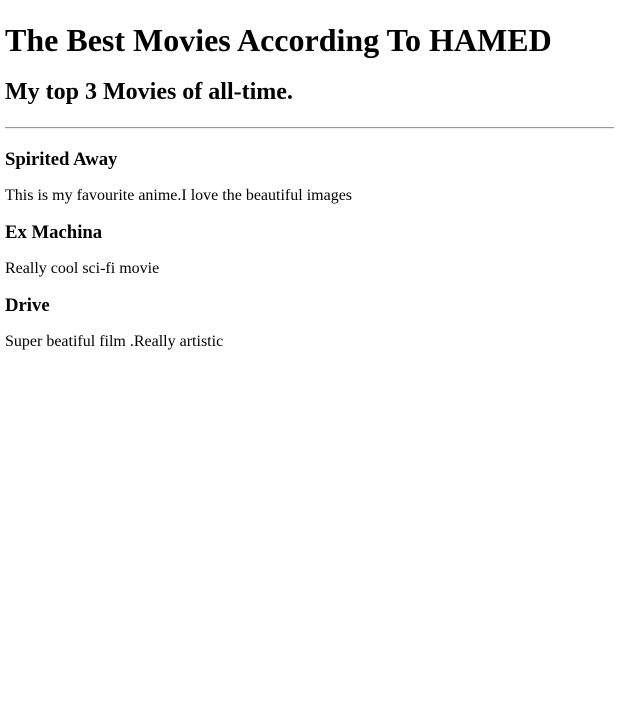  Describe the element at coordinates (61, 159) in the screenshot. I see `movie-title: Spirited Away` at that location.